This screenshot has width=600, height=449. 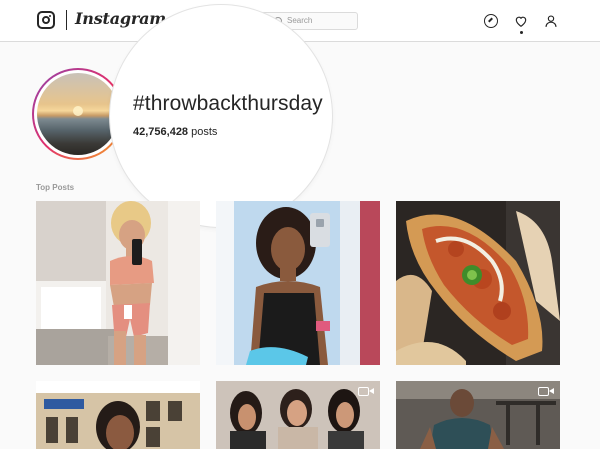 What do you see at coordinates (521, 21) in the screenshot?
I see `heart-icon` at bounding box center [521, 21].